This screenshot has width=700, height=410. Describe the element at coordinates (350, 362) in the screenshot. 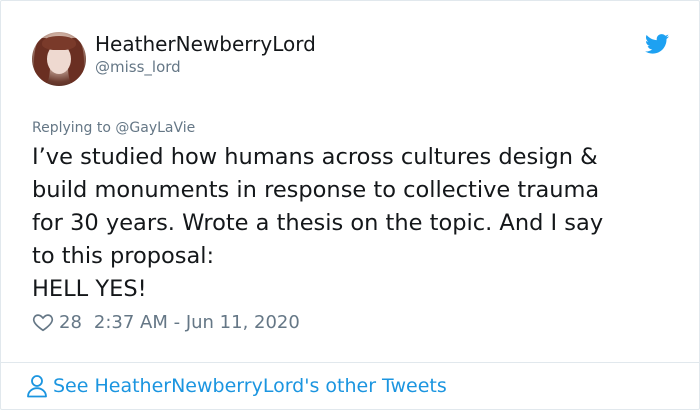

I see `divider` at that location.